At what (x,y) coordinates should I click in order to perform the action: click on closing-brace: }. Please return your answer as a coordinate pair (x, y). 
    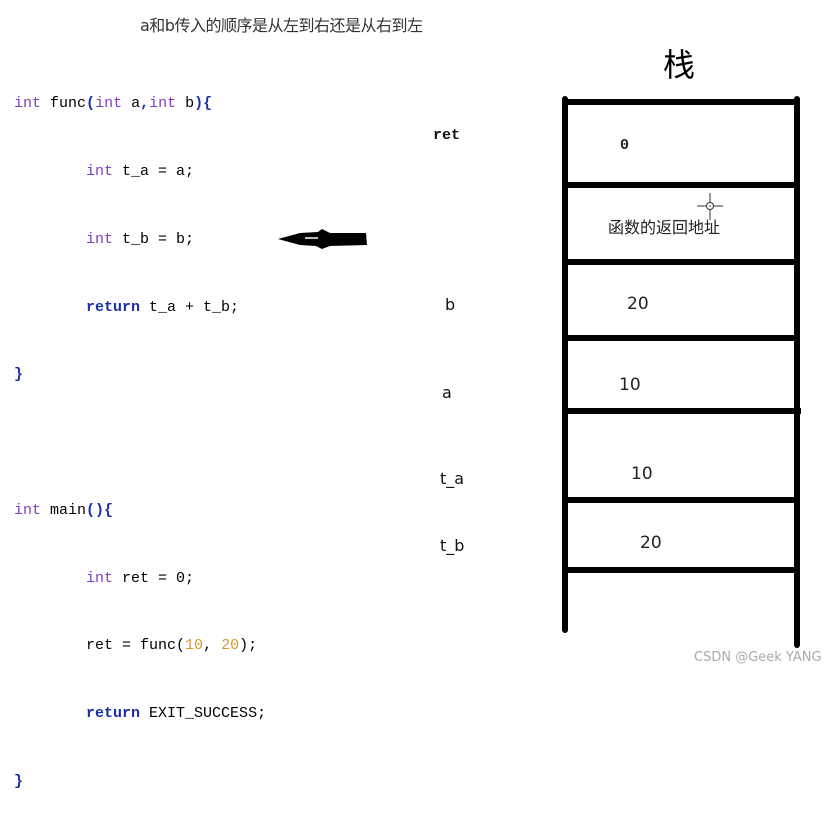
    Looking at the image, I should click on (19, 781).